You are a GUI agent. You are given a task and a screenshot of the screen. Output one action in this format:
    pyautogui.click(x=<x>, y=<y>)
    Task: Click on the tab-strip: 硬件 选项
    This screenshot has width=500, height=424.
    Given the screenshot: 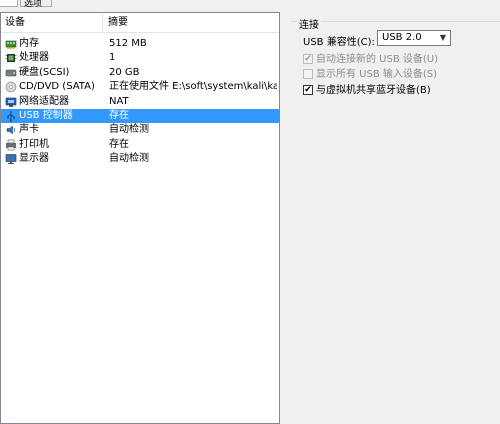 What is the action you would take?
    pyautogui.click(x=250, y=4)
    